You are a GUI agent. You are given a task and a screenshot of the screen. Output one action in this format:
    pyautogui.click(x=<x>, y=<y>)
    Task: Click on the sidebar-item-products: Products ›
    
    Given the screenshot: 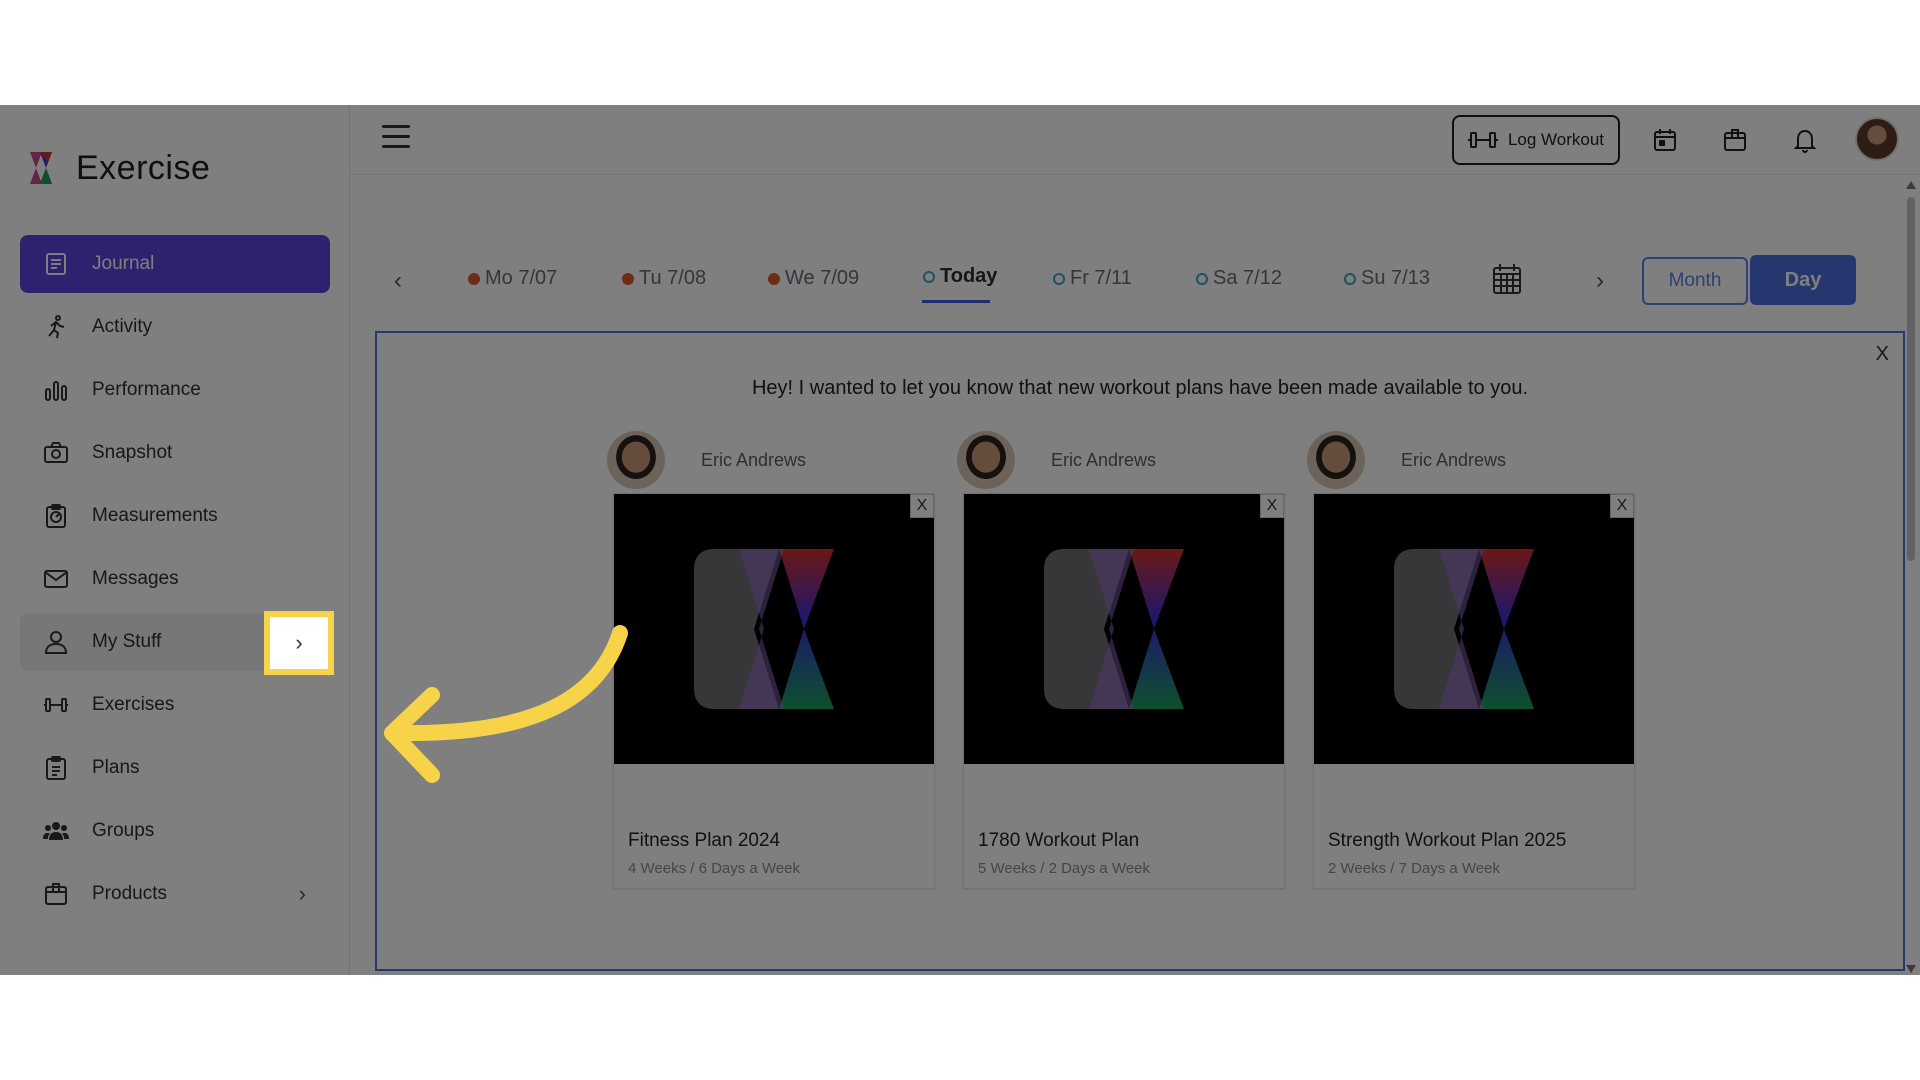 What is the action you would take?
    pyautogui.click(x=175, y=894)
    